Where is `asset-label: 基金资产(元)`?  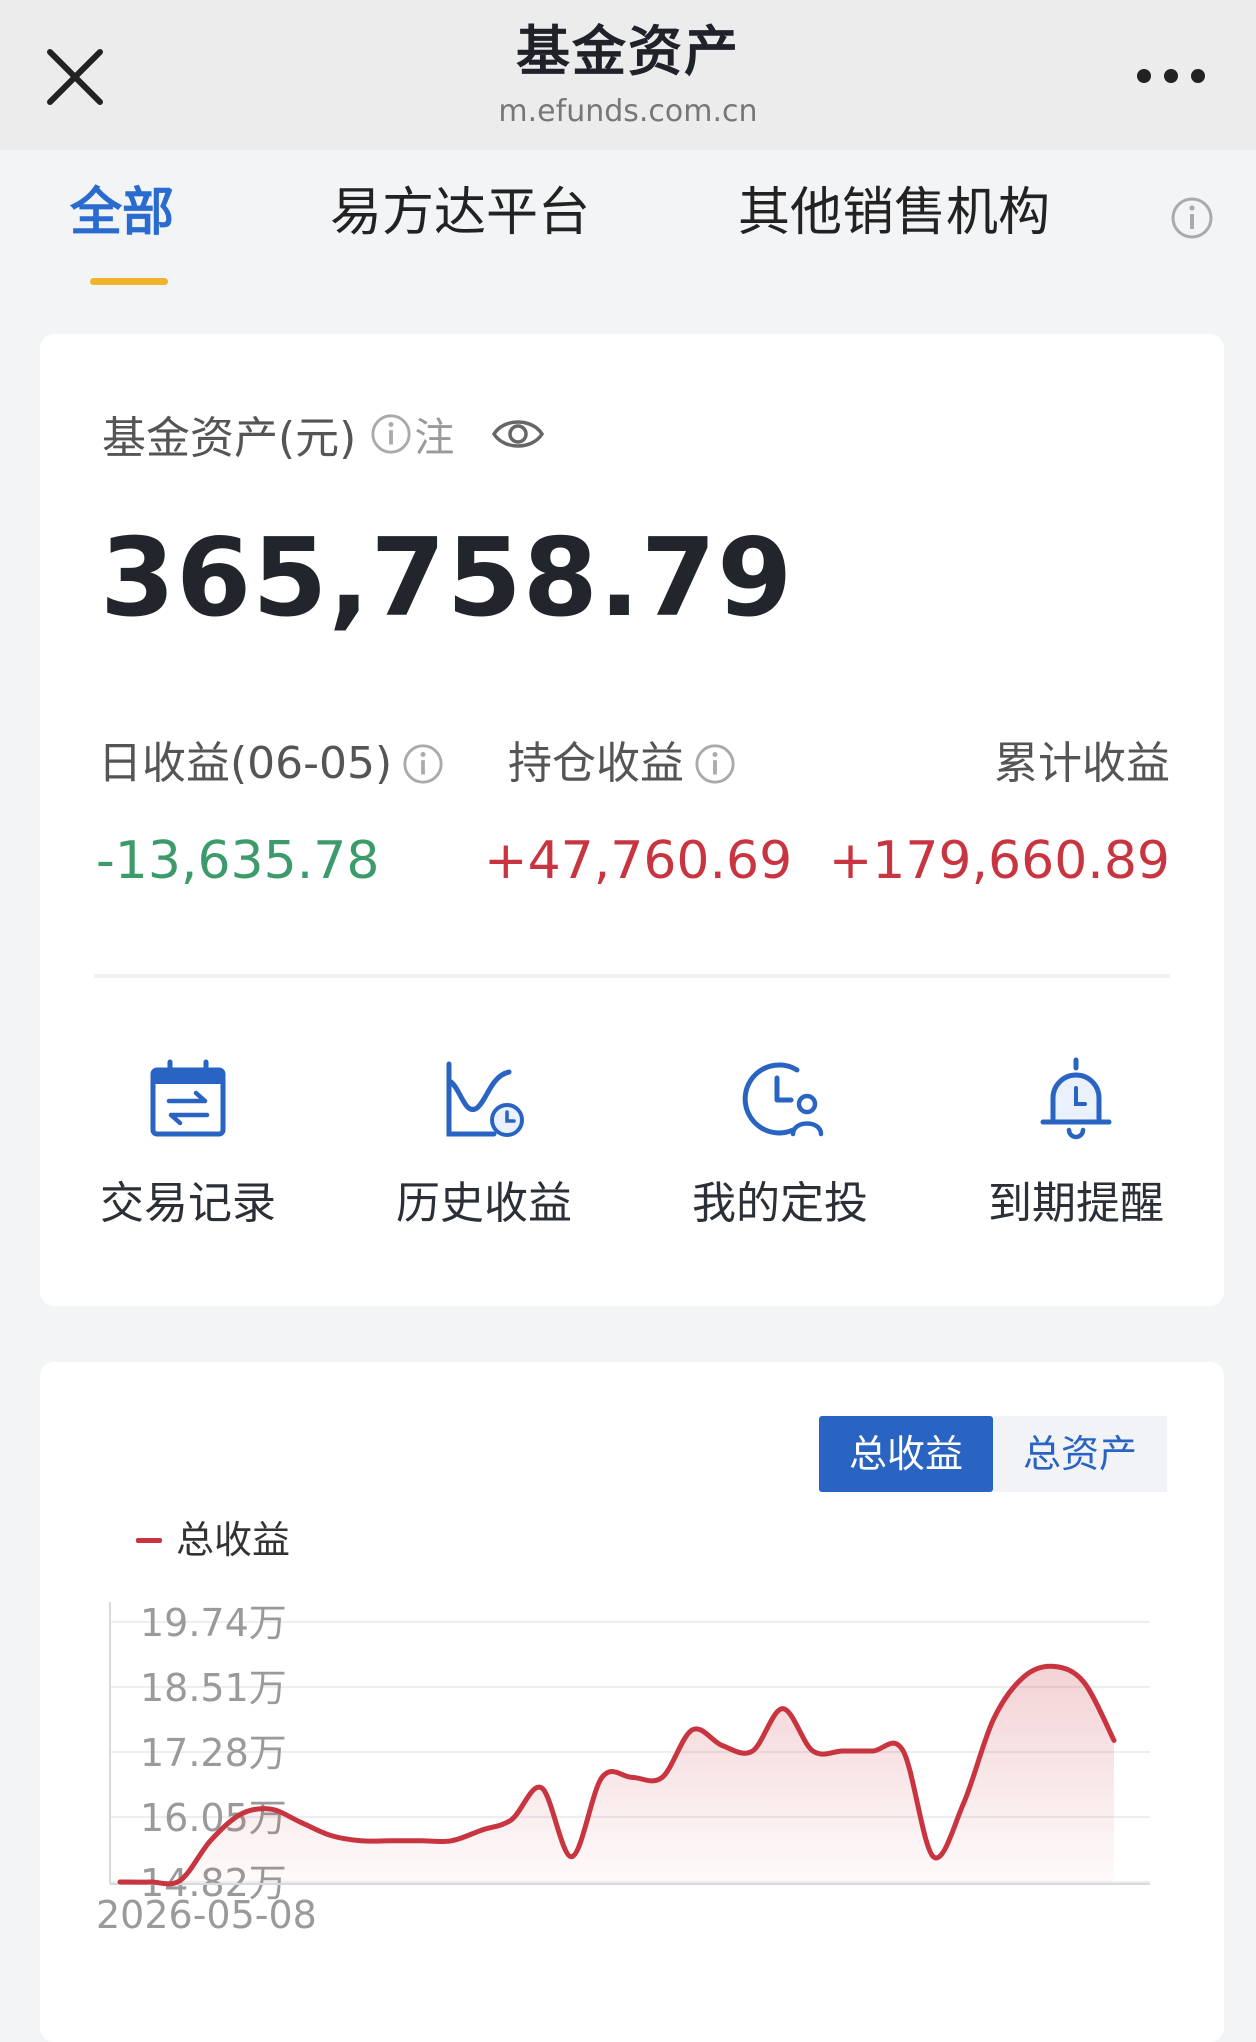
asset-label: 基金资产(元) is located at coordinates (229, 438).